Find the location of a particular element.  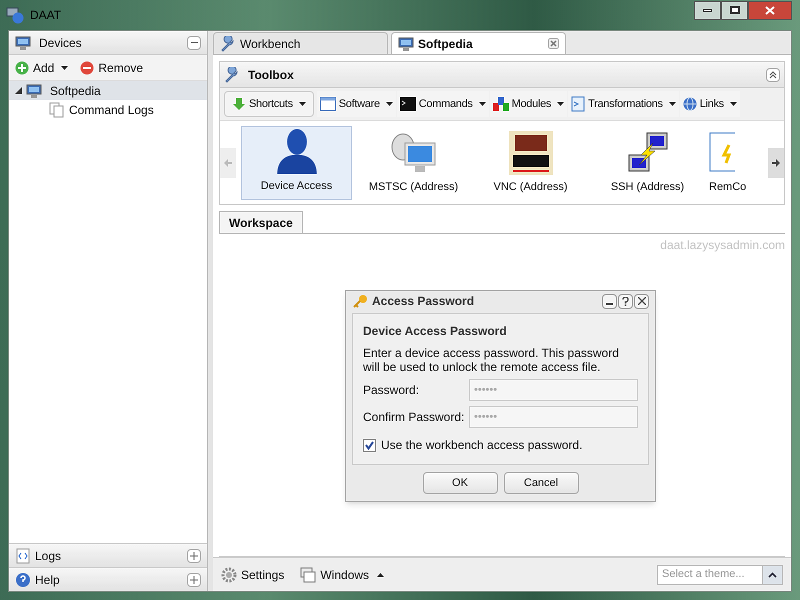

settings-icon is located at coordinates (229, 574).